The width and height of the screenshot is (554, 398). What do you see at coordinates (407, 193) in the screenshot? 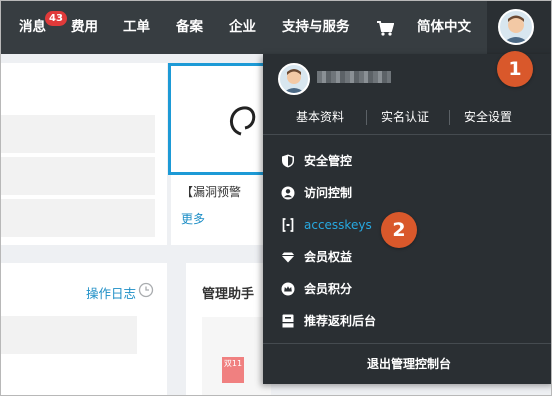
I see `menu-item-access-control: 访问控制` at bounding box center [407, 193].